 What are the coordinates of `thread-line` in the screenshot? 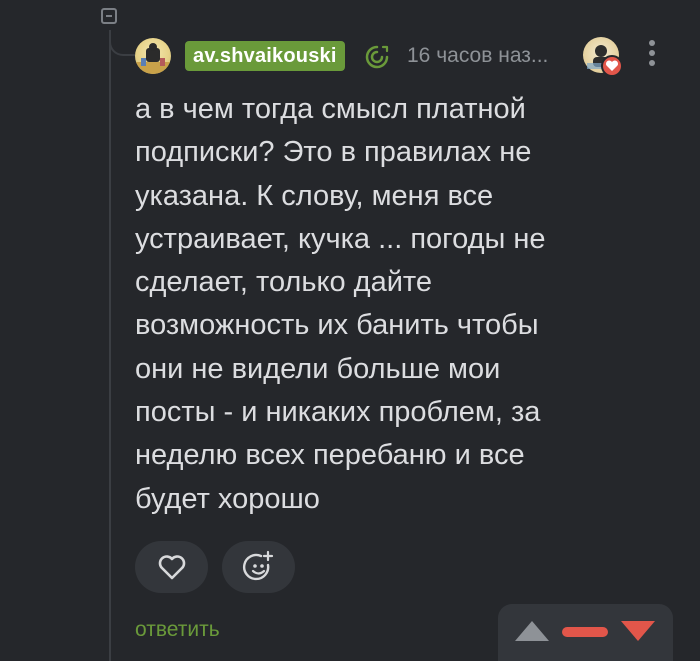 It's located at (110, 345).